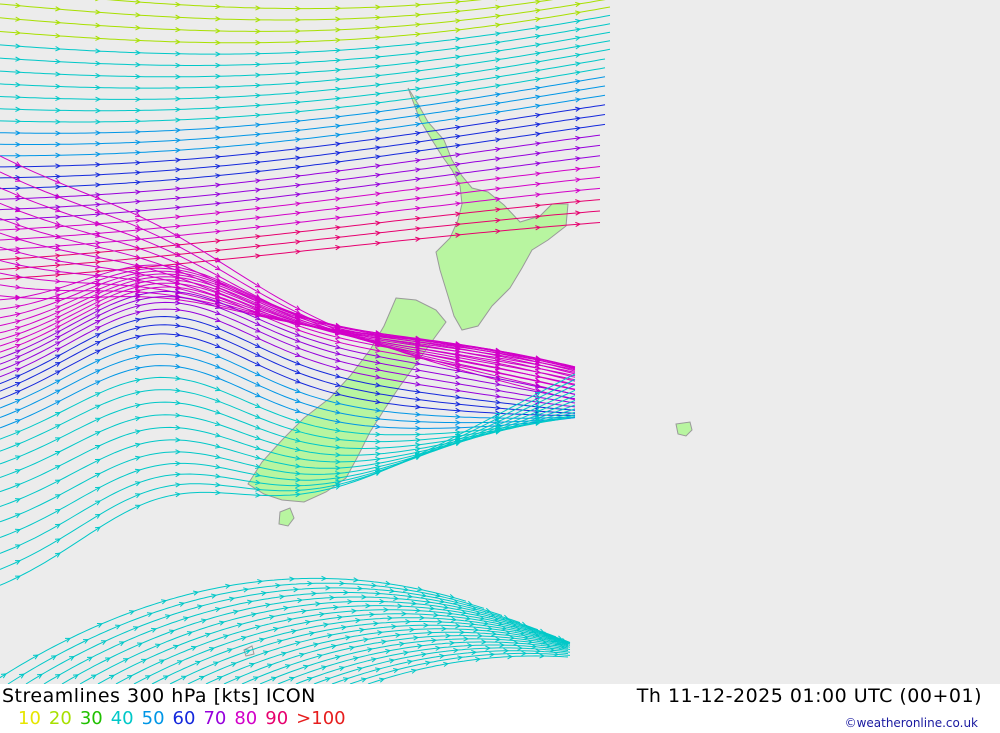 The height and width of the screenshot is (733, 1000). I want to click on forecast-datetime: Th 11-12-2025 01:00 UTC (00+01), so click(809, 696).